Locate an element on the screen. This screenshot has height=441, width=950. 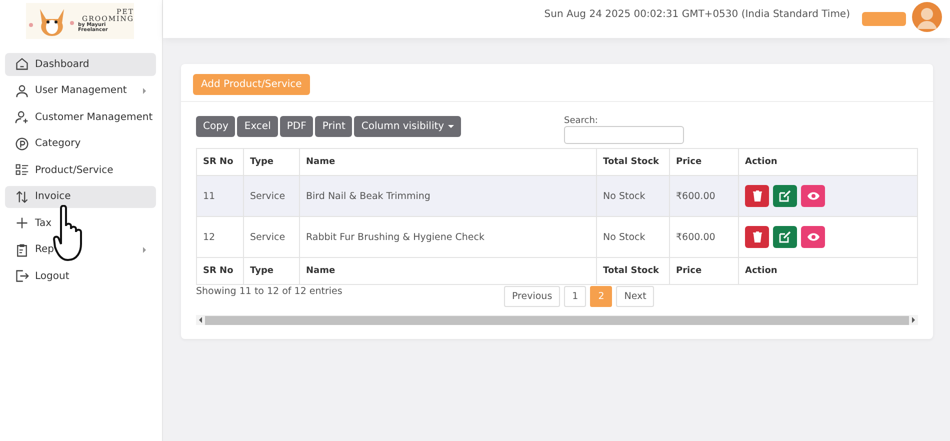
column-header: Name is located at coordinates (448, 162).